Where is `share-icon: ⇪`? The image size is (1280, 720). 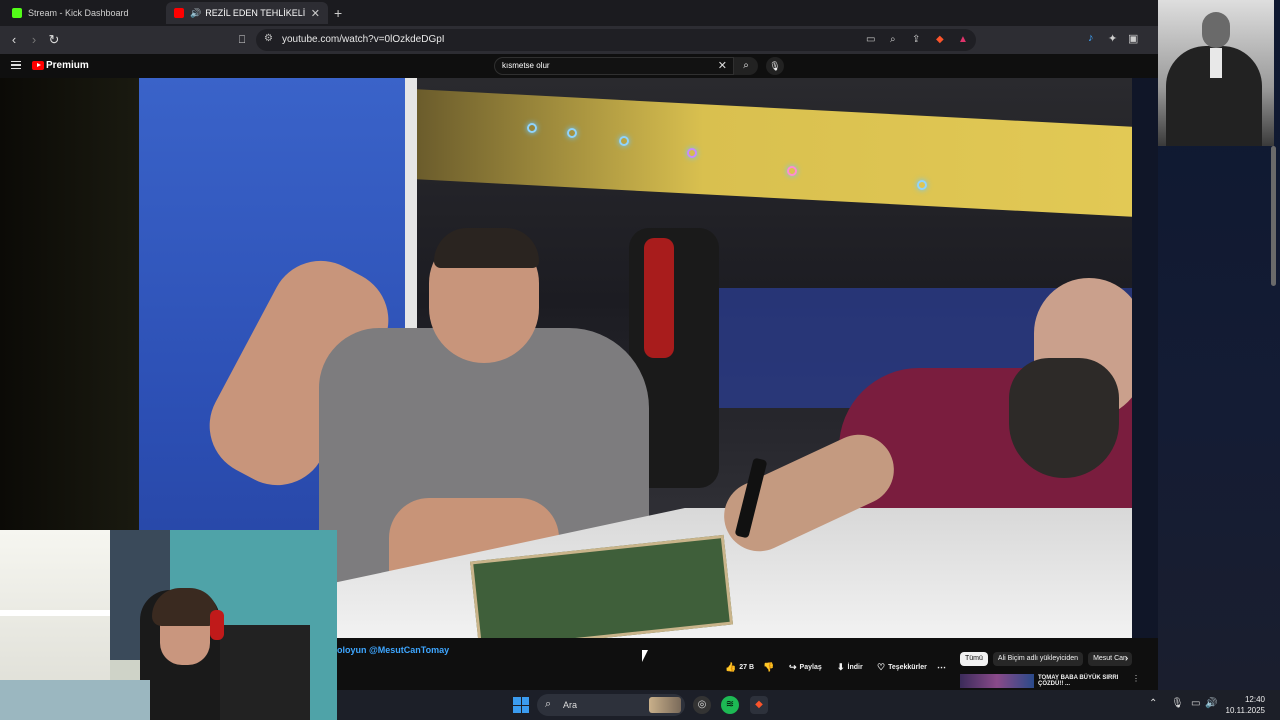
share-icon: ⇪ is located at coordinates (916, 39).